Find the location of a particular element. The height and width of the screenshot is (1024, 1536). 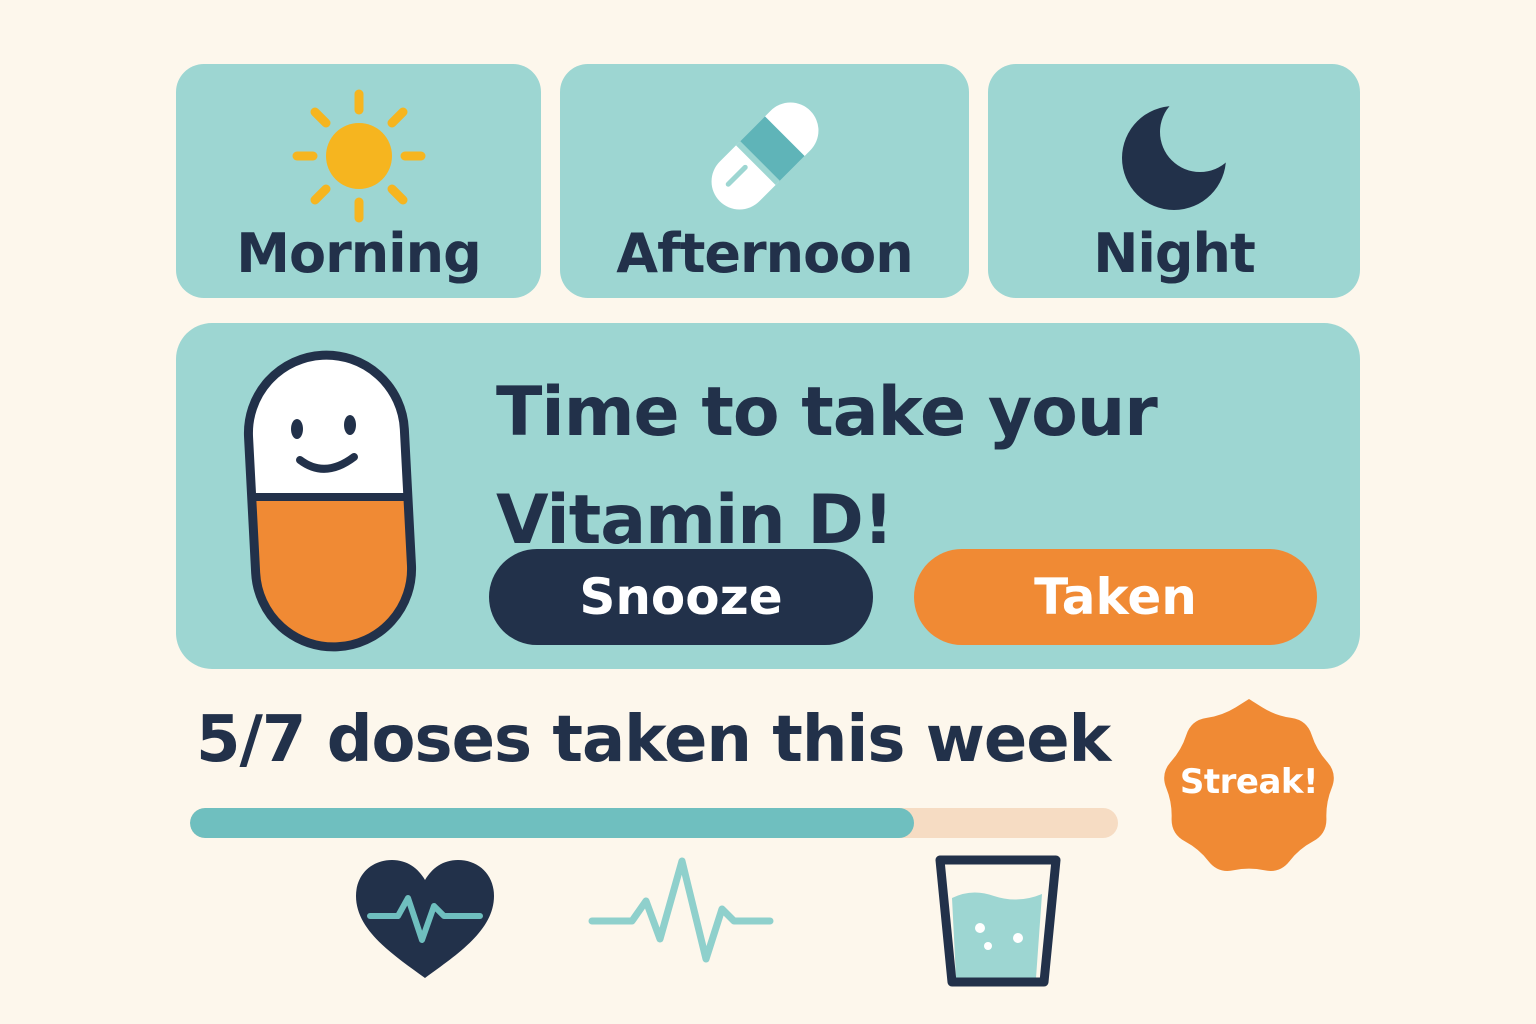

weekly-progress-bar is located at coordinates (654, 823).